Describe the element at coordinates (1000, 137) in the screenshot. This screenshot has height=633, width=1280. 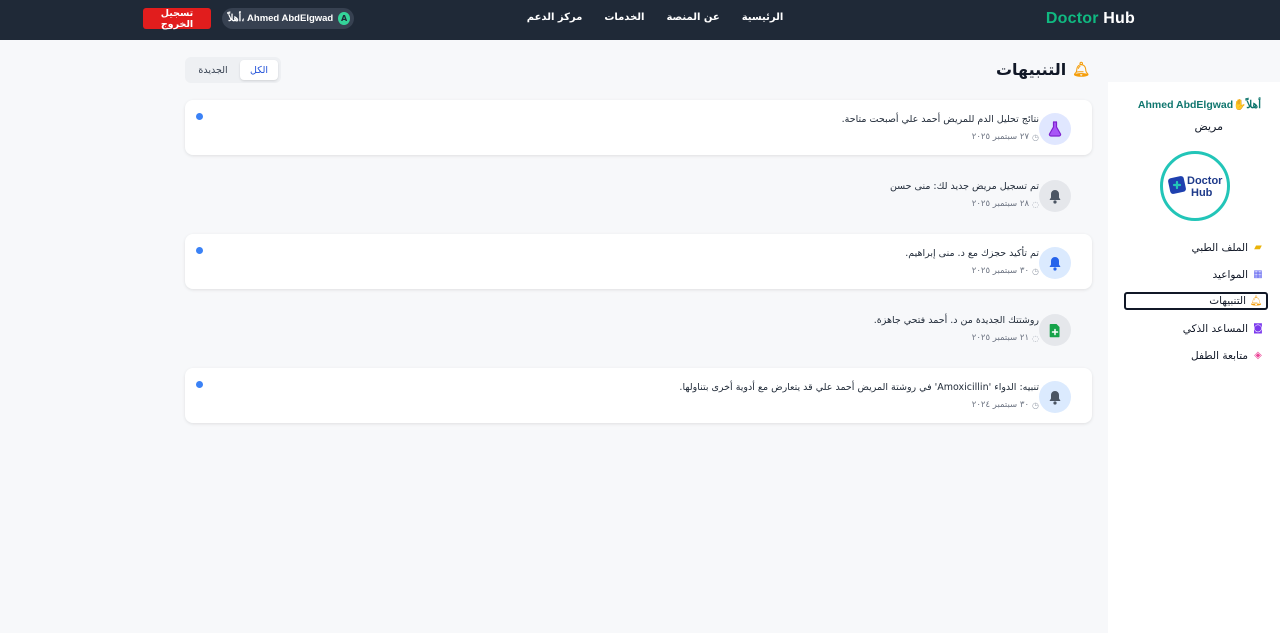
I see `notification-date: ٢٧ سبتمبر ٢٠٢٥` at that location.